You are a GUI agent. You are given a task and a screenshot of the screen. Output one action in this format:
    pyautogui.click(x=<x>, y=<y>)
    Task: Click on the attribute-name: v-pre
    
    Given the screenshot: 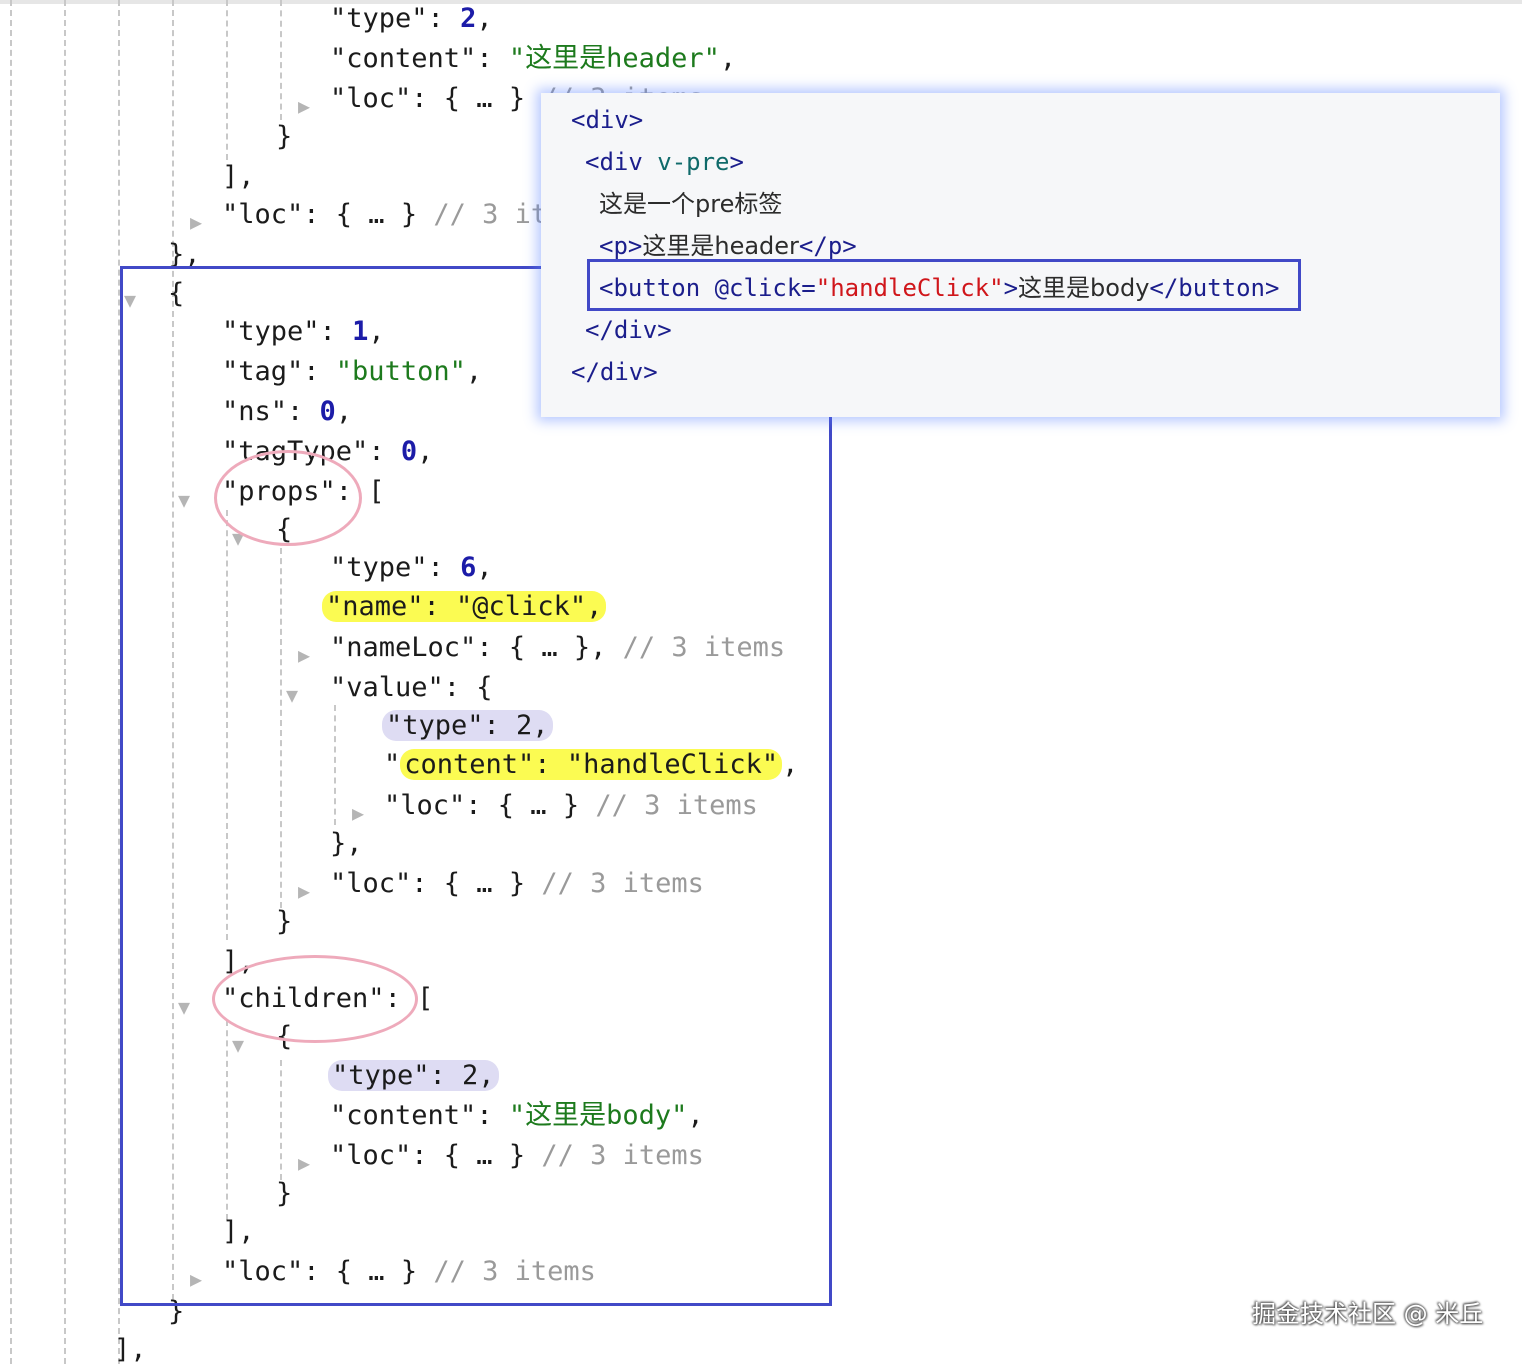 What is the action you would take?
    pyautogui.click(x=693, y=162)
    